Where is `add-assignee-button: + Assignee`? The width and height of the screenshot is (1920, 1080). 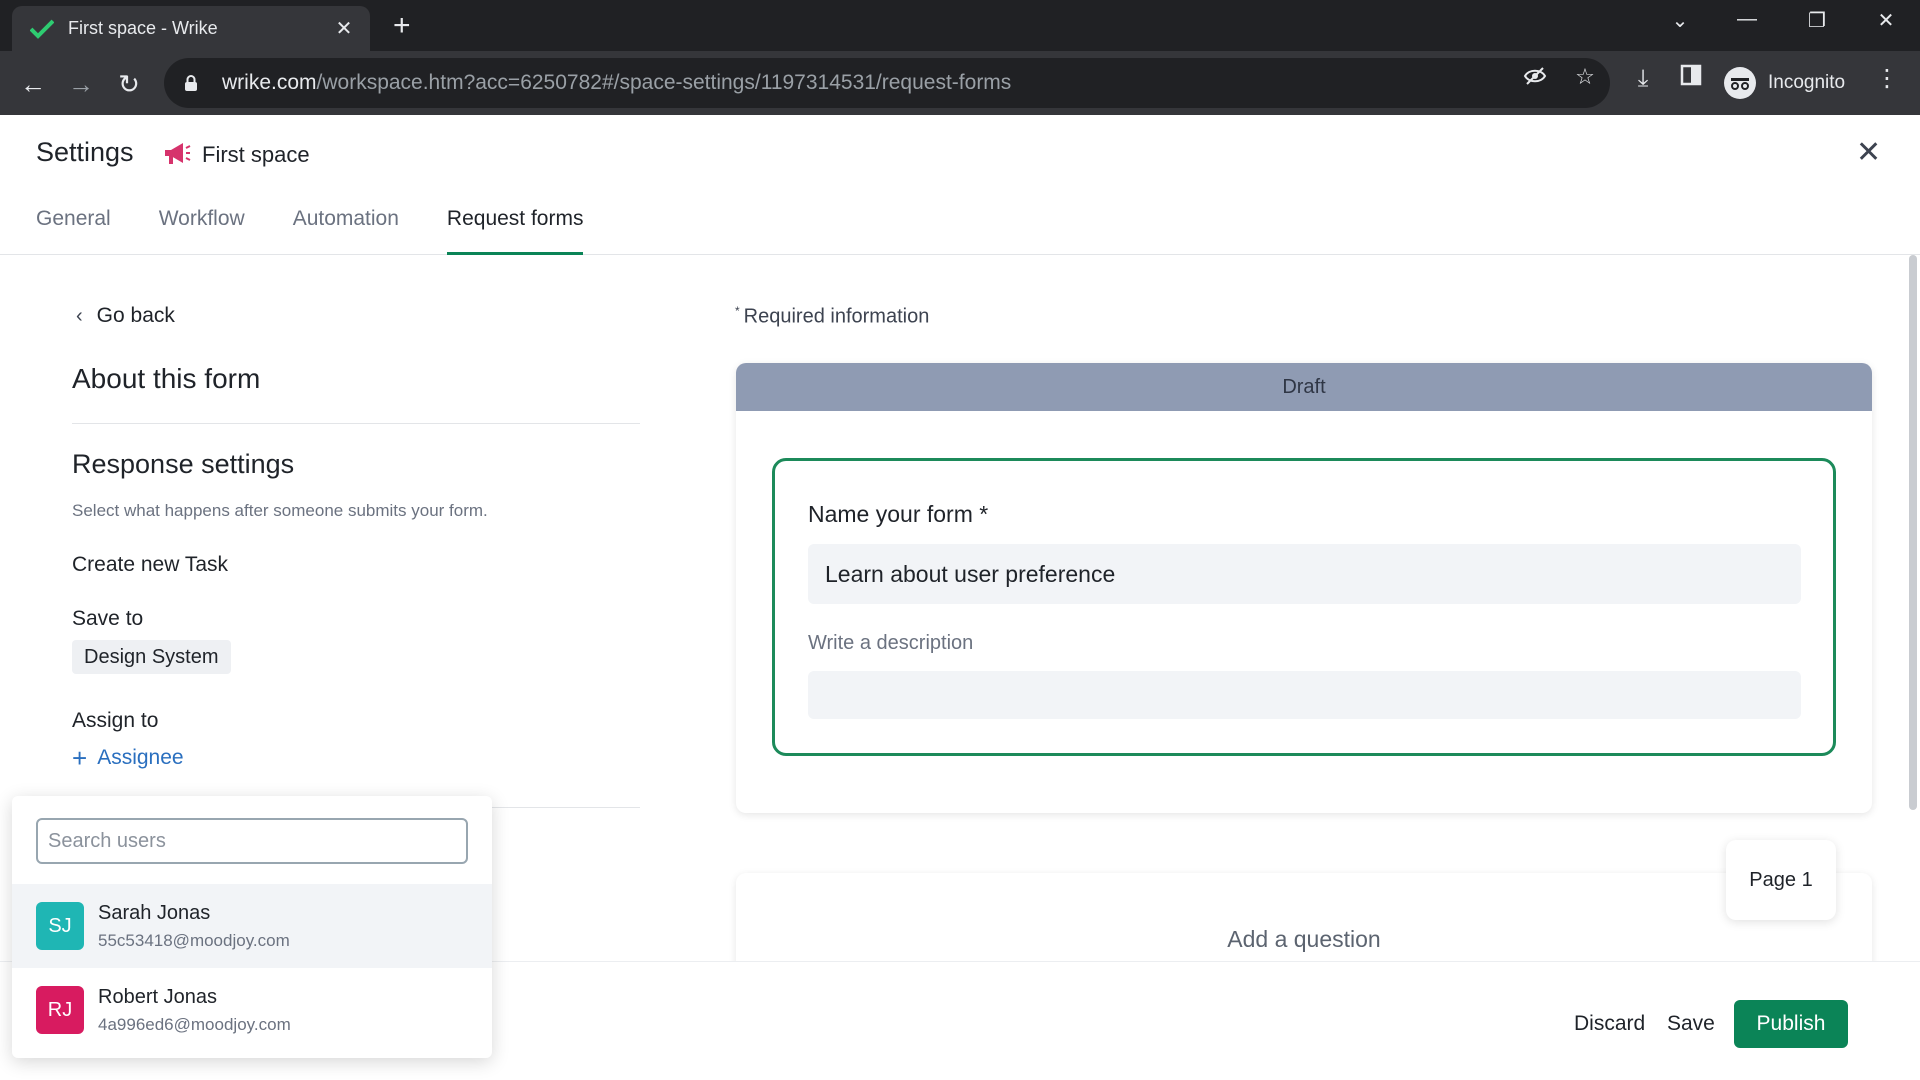
add-assignee-button: + Assignee is located at coordinates (128, 758).